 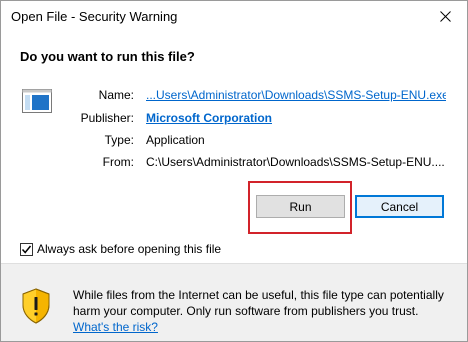 I want to click on checkmark-icon, so click(x=26, y=249).